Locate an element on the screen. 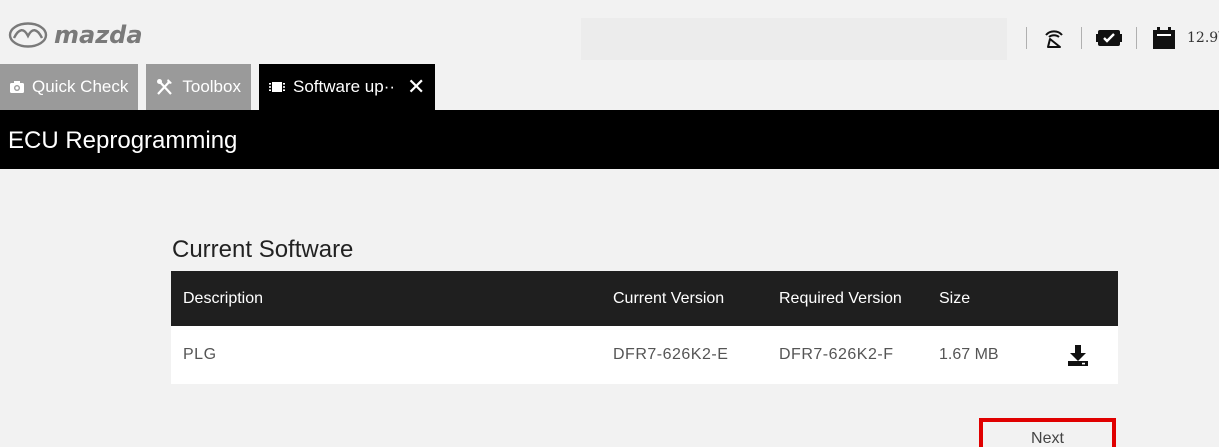 The height and width of the screenshot is (447, 1219). row-required-version: DFR7-626K2-F is located at coordinates (836, 354).